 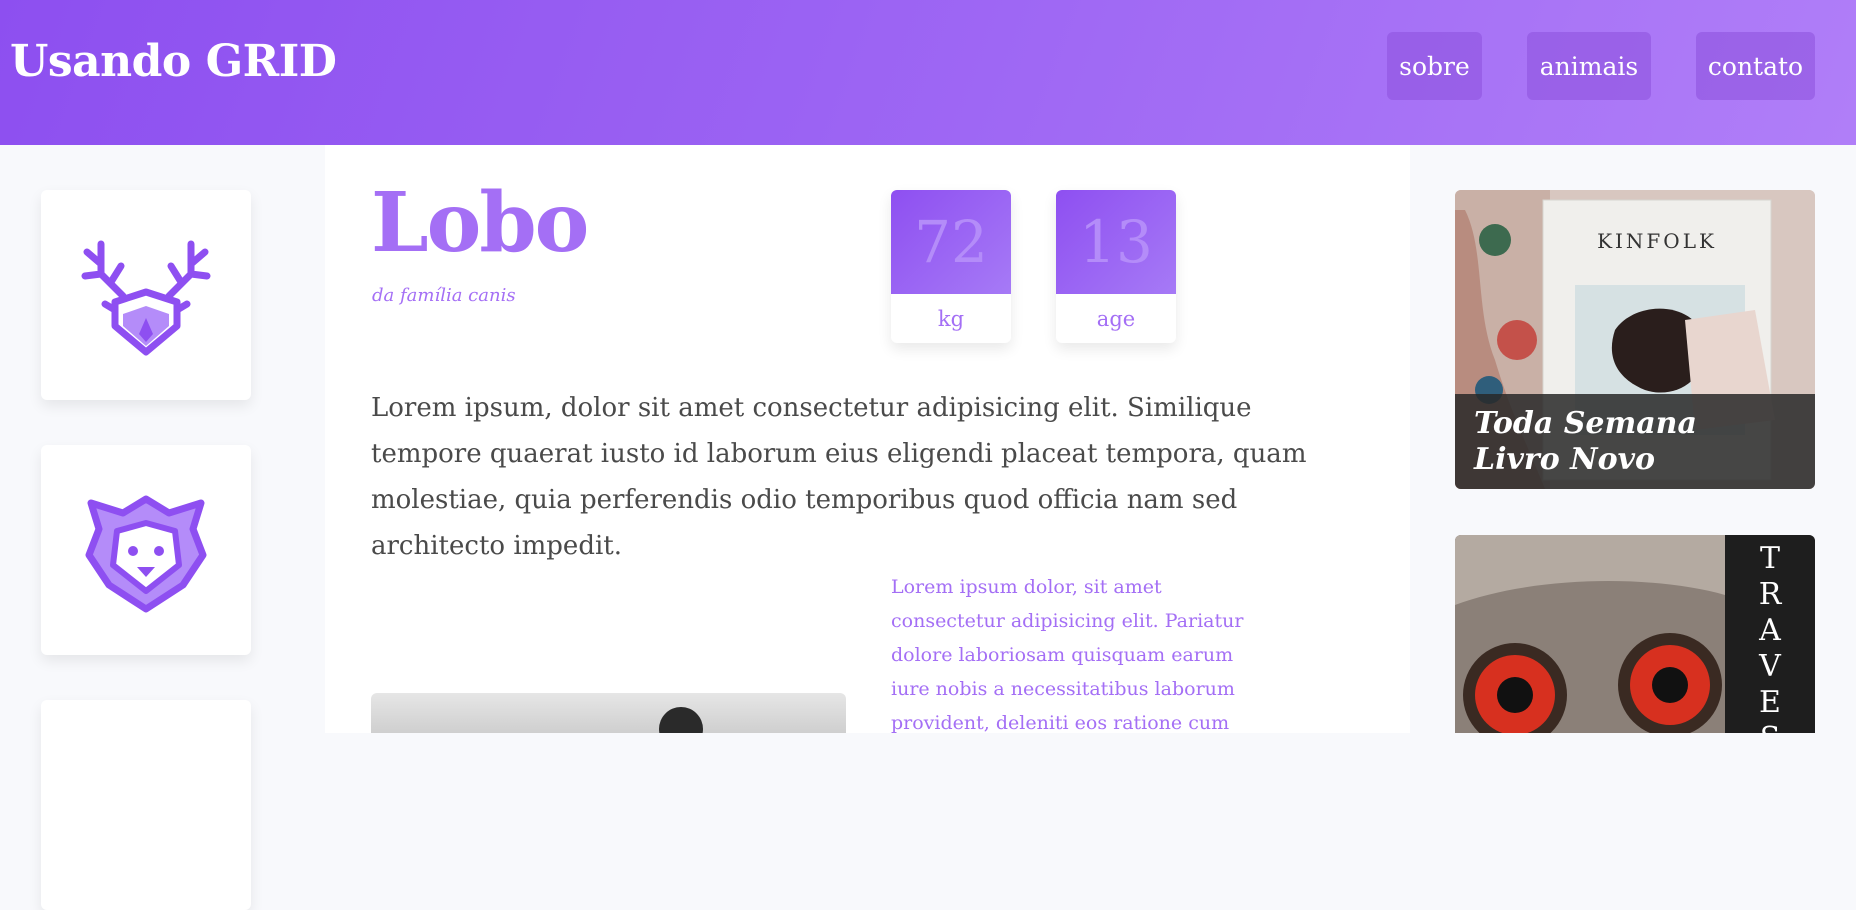 What do you see at coordinates (1116, 242) in the screenshot?
I see `stat-age-value: 13` at bounding box center [1116, 242].